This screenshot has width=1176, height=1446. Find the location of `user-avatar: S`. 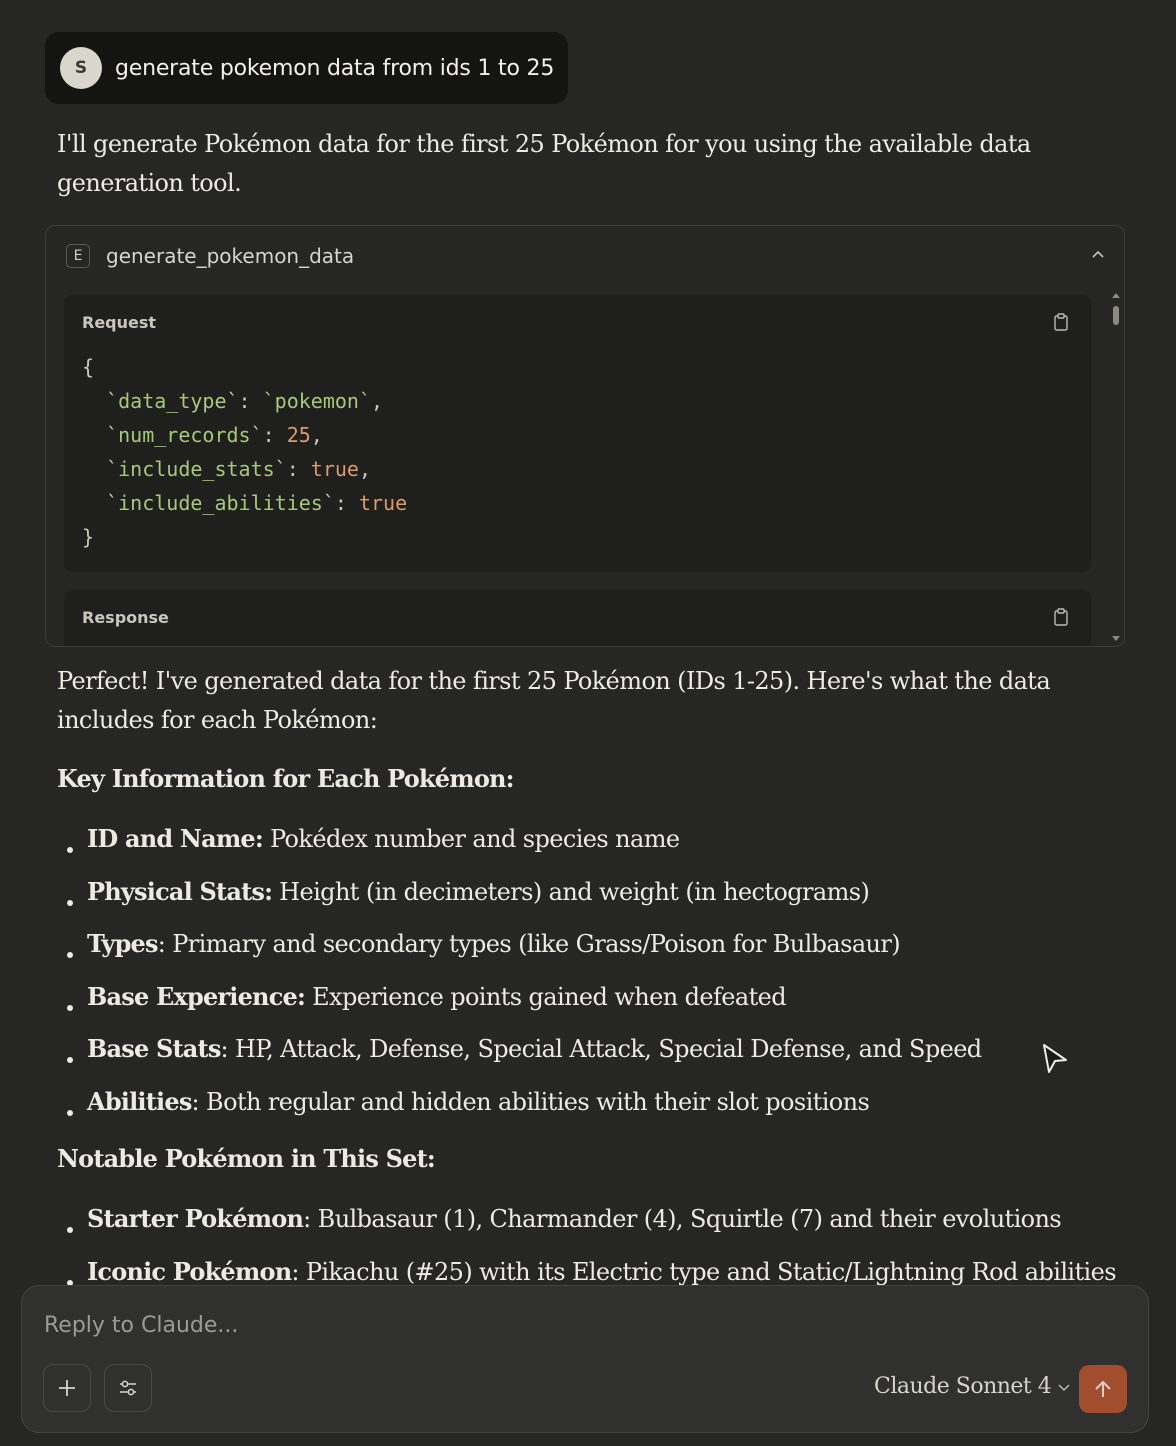

user-avatar: S is located at coordinates (81, 68).